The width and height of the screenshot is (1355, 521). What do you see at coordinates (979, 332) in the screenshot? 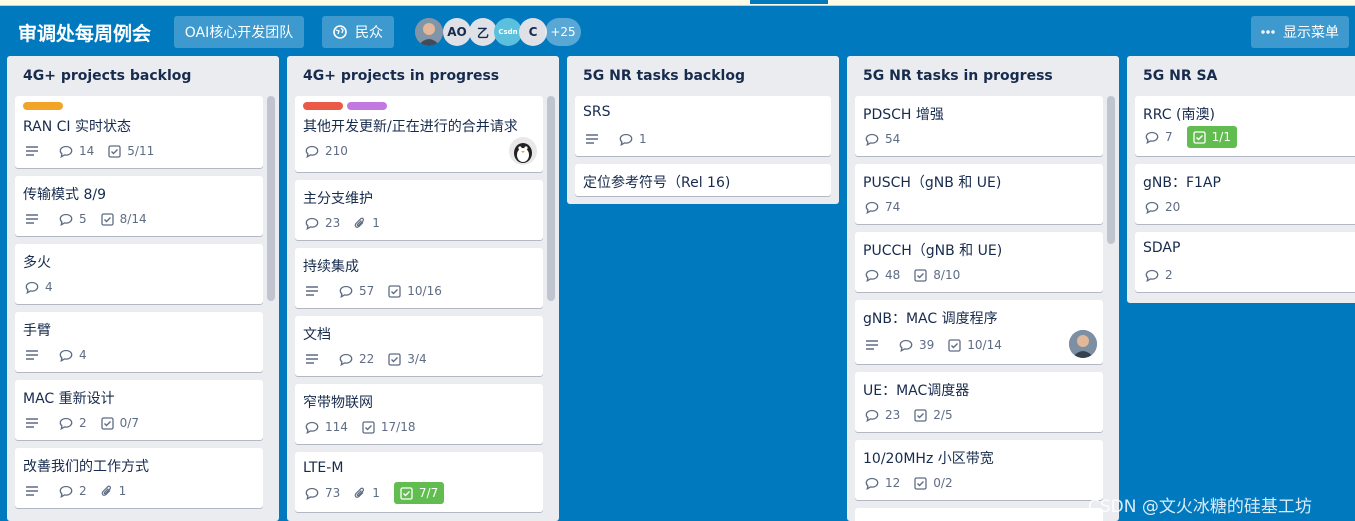
I see `card: gNB：MAC 调度程序 39 10/14` at bounding box center [979, 332].